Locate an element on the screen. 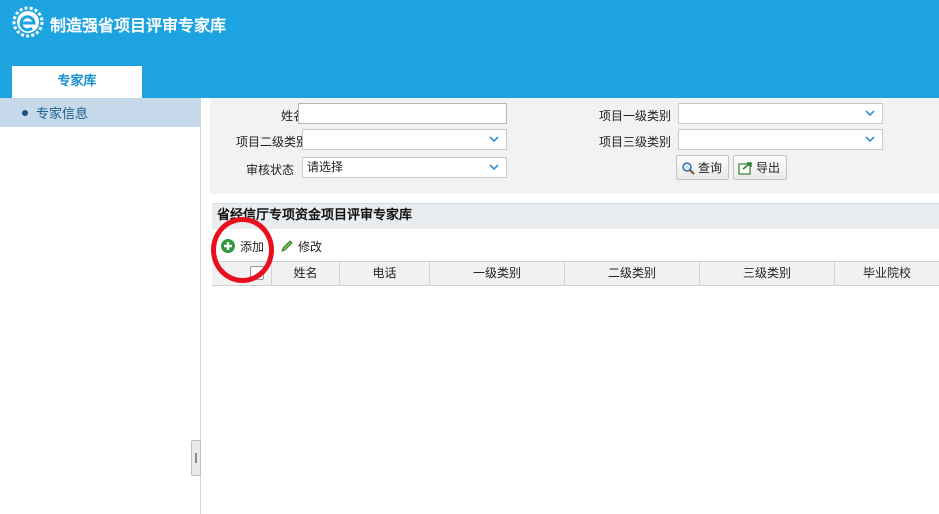 Image resolution: width=939 pixels, height=514 pixels. level1-label: 项目一级类别 is located at coordinates (634, 116).